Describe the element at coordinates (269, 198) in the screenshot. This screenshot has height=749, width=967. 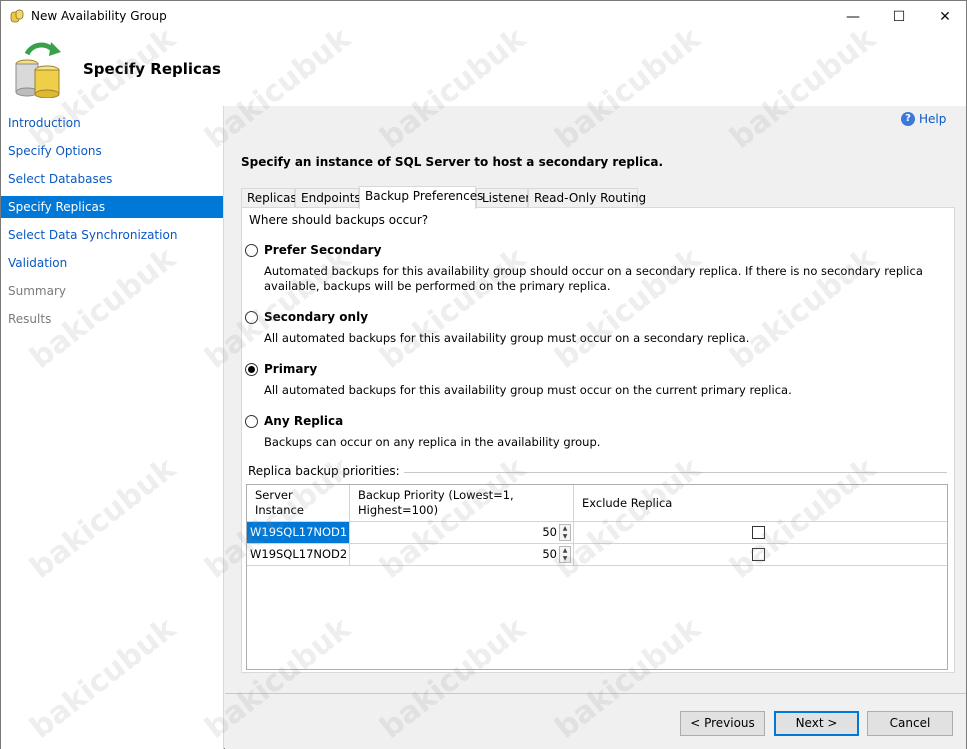
I see `tab-replicas: Replicas` at that location.